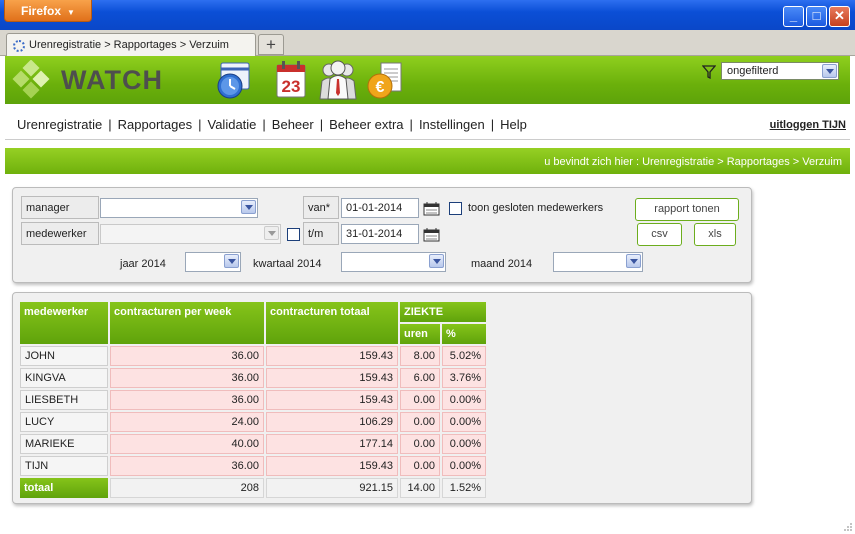 The height and width of the screenshot is (534, 855). What do you see at coordinates (366, 124) in the screenshot?
I see `menu-item-beheer-extra: Beheer extra` at bounding box center [366, 124].